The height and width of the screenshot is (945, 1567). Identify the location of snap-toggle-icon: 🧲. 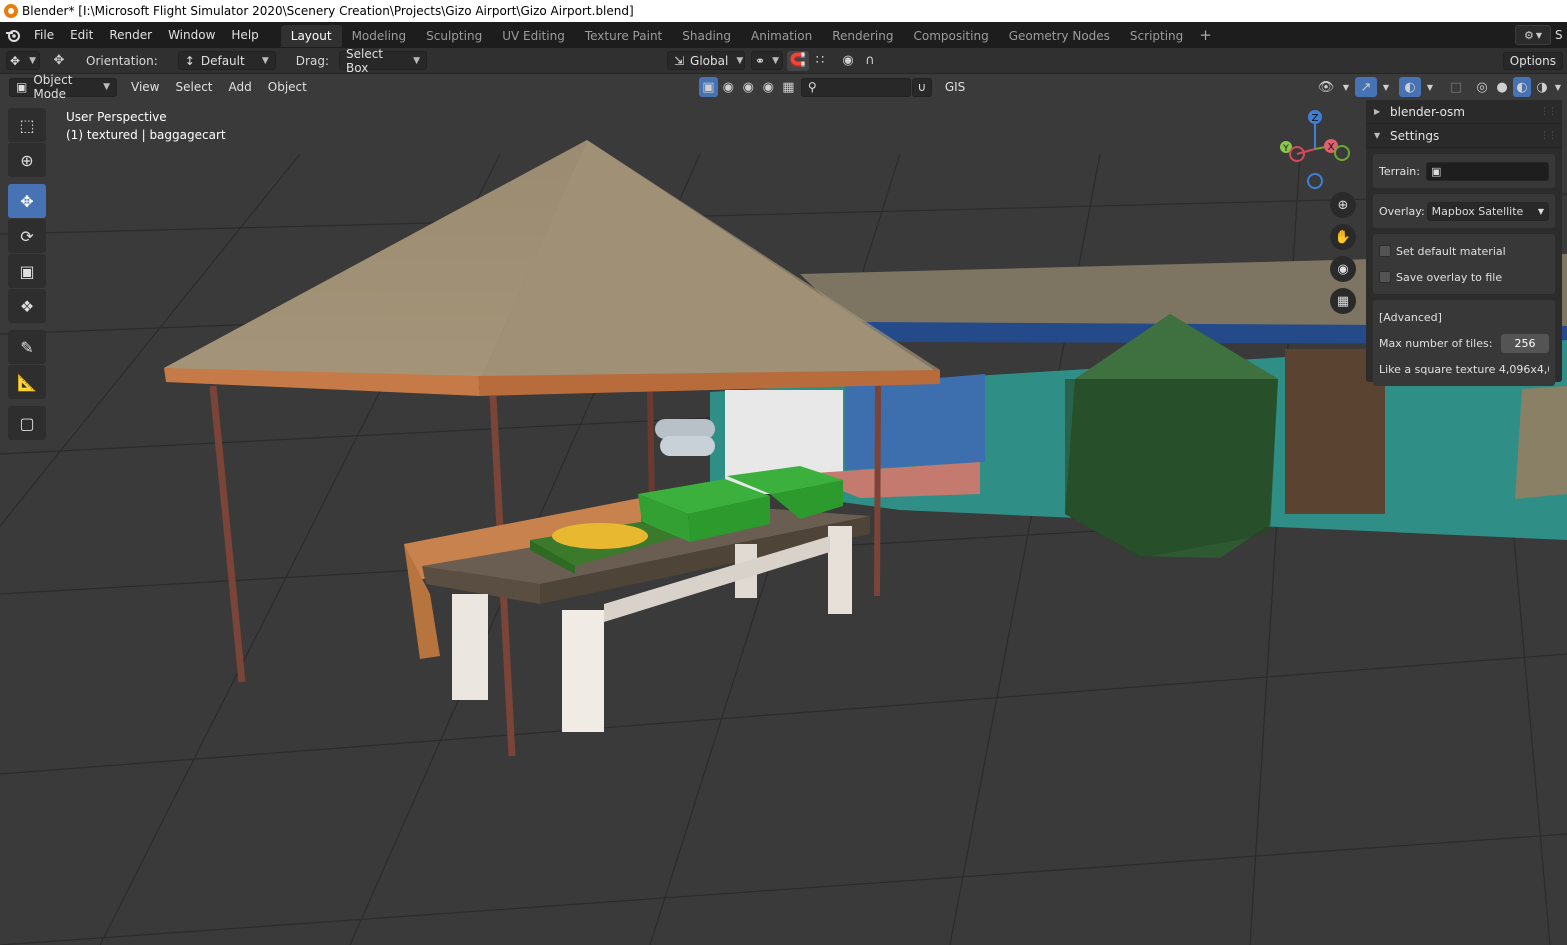
(797, 60).